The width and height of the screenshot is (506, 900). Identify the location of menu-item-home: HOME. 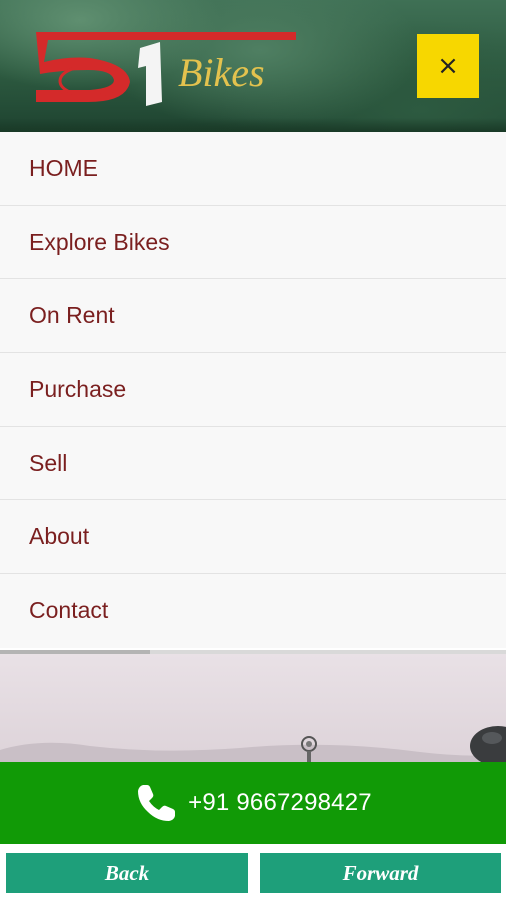
(253, 169).